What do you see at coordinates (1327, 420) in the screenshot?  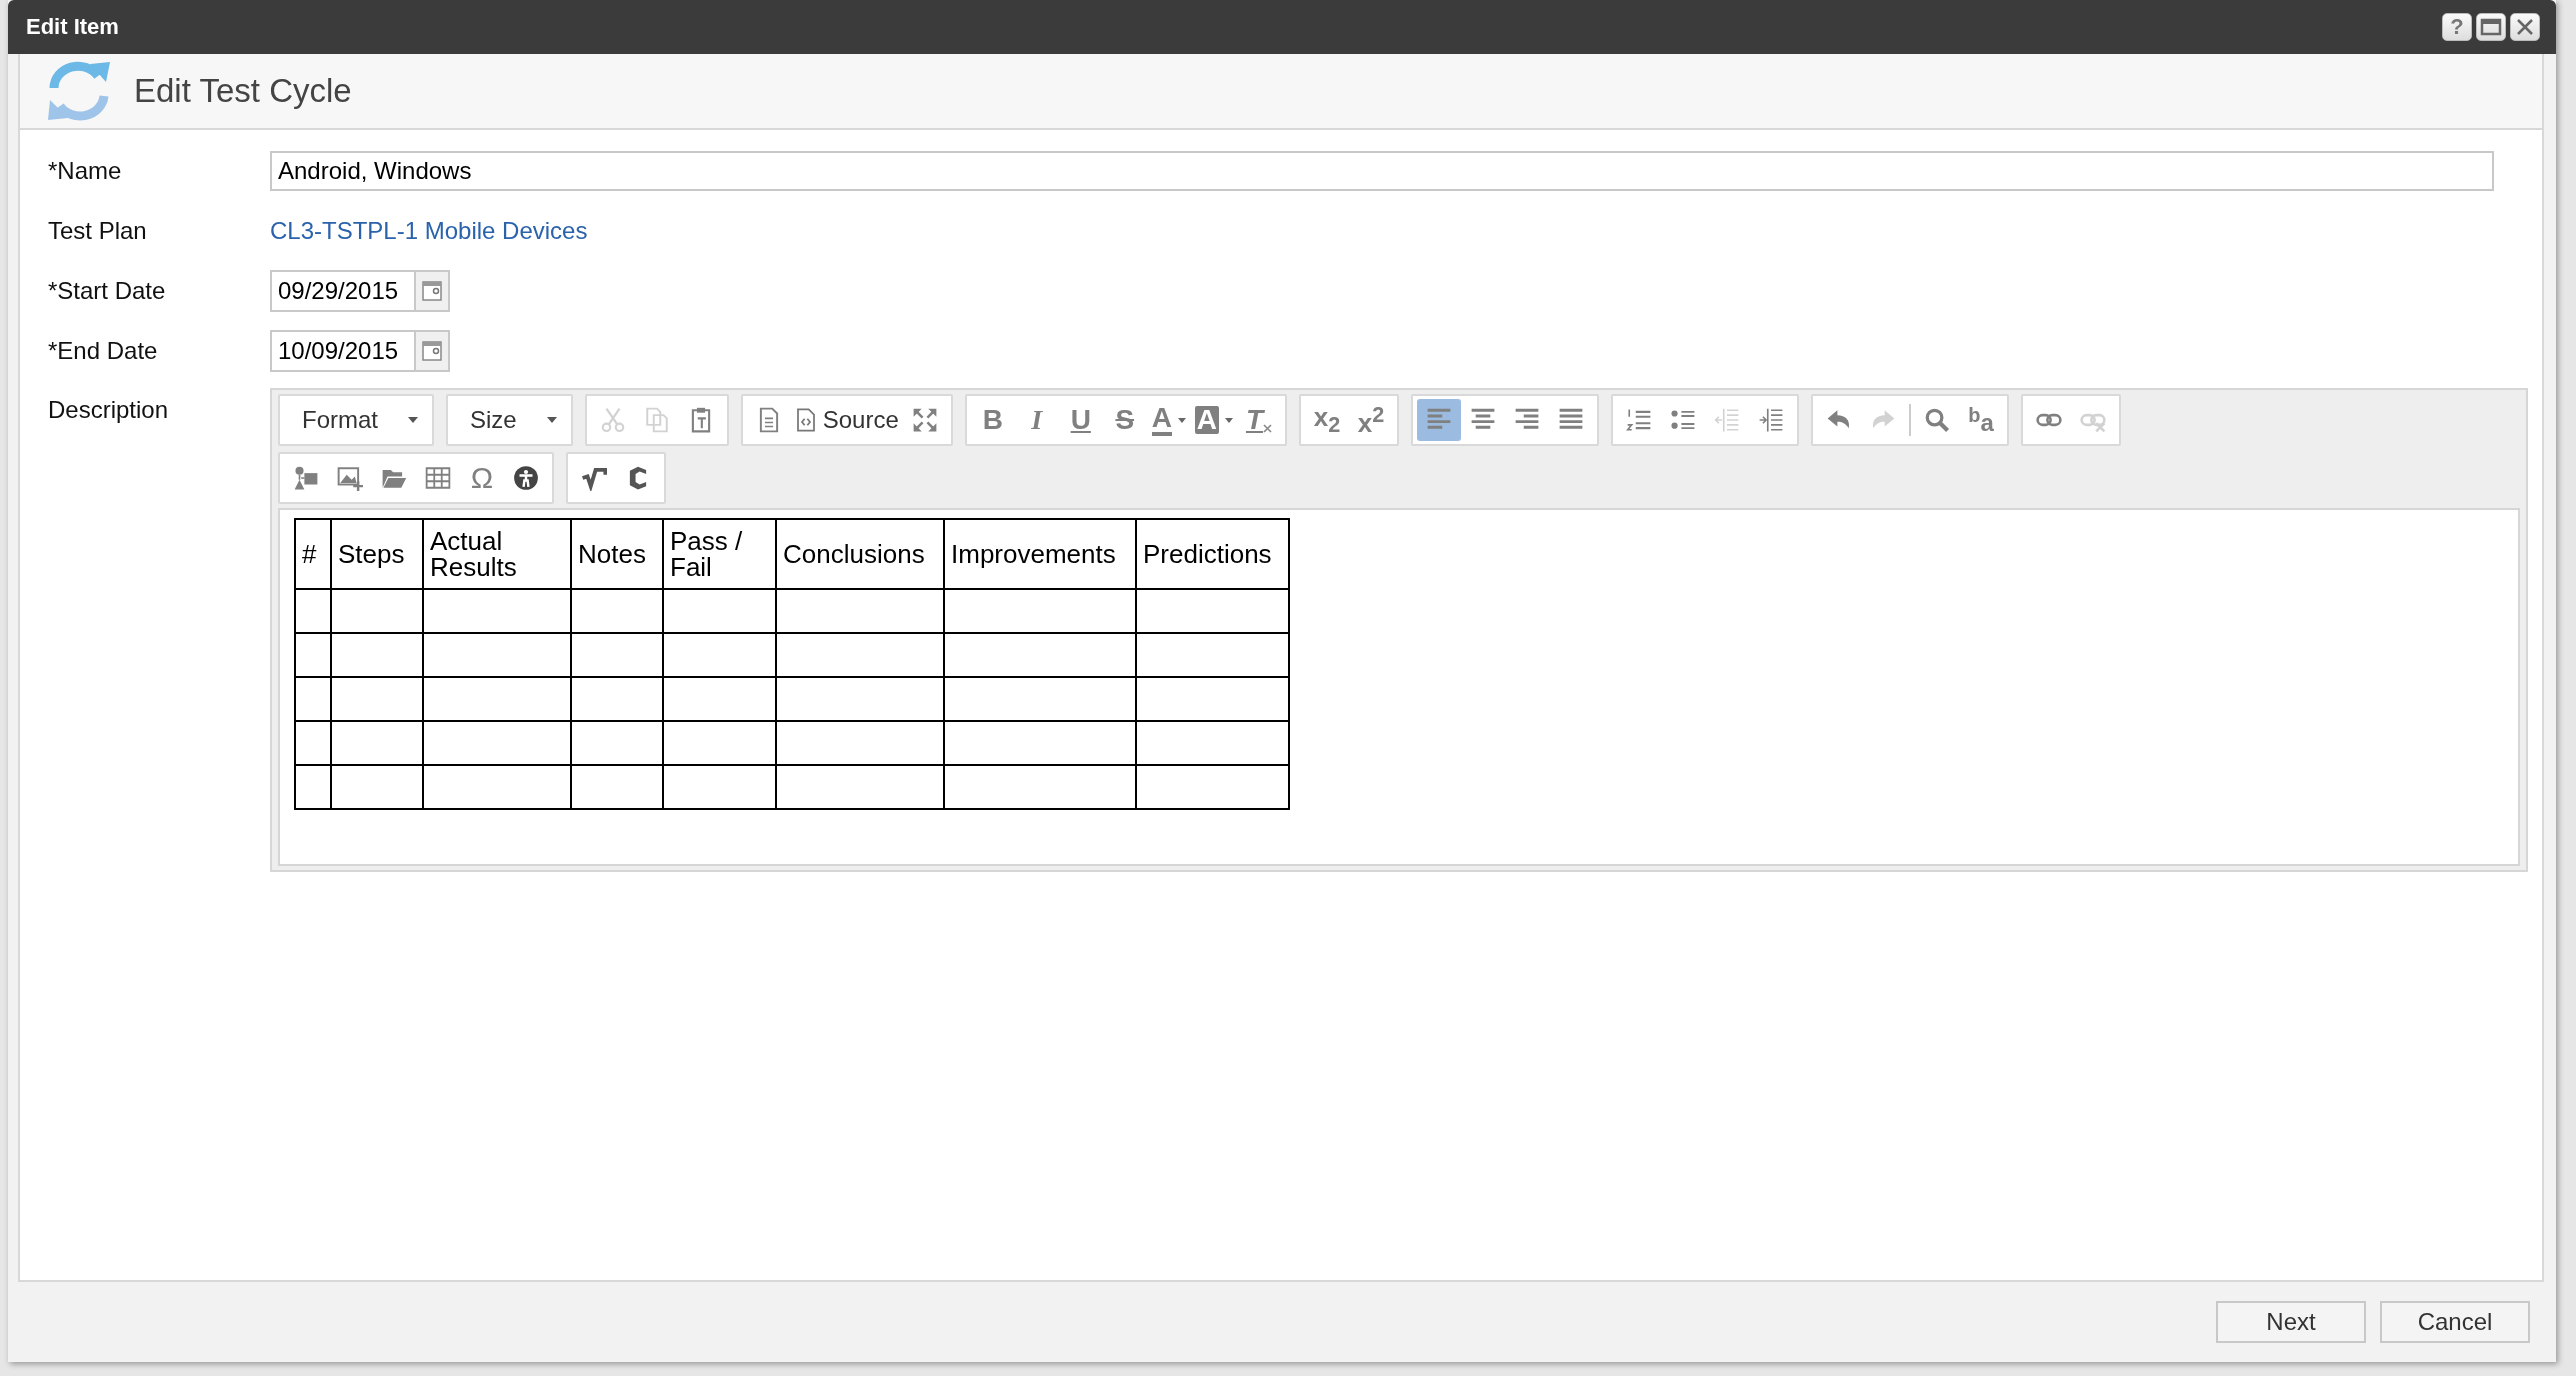 I see `script-button: x$_{2}$` at bounding box center [1327, 420].